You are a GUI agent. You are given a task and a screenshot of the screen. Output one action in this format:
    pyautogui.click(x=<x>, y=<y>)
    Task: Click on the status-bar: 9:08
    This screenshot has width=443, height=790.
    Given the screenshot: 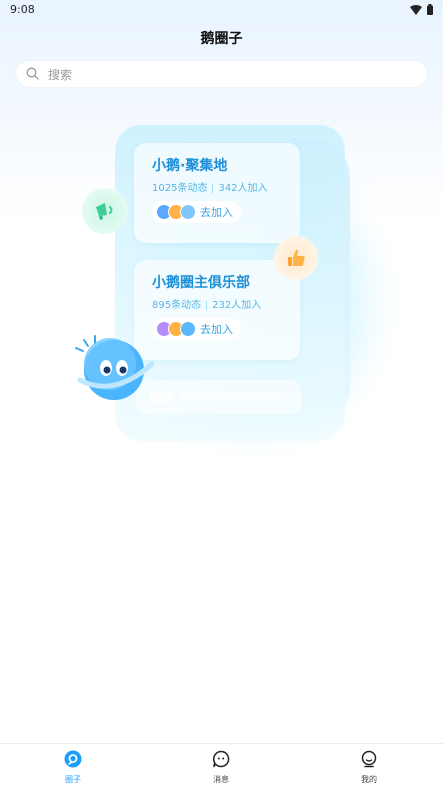 What is the action you would take?
    pyautogui.click(x=221, y=10)
    